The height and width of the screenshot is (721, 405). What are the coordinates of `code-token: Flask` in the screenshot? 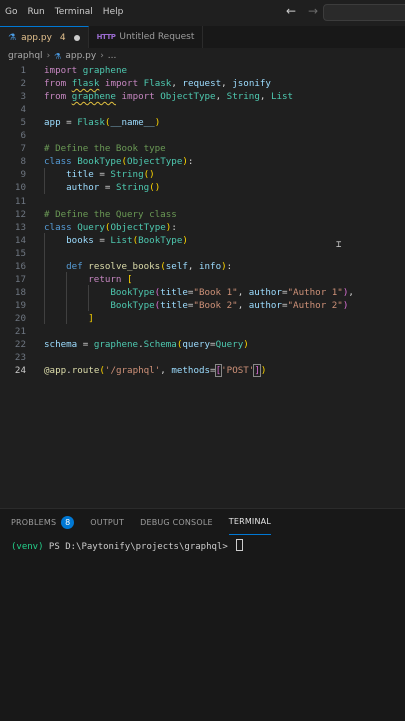 It's located at (157, 84).